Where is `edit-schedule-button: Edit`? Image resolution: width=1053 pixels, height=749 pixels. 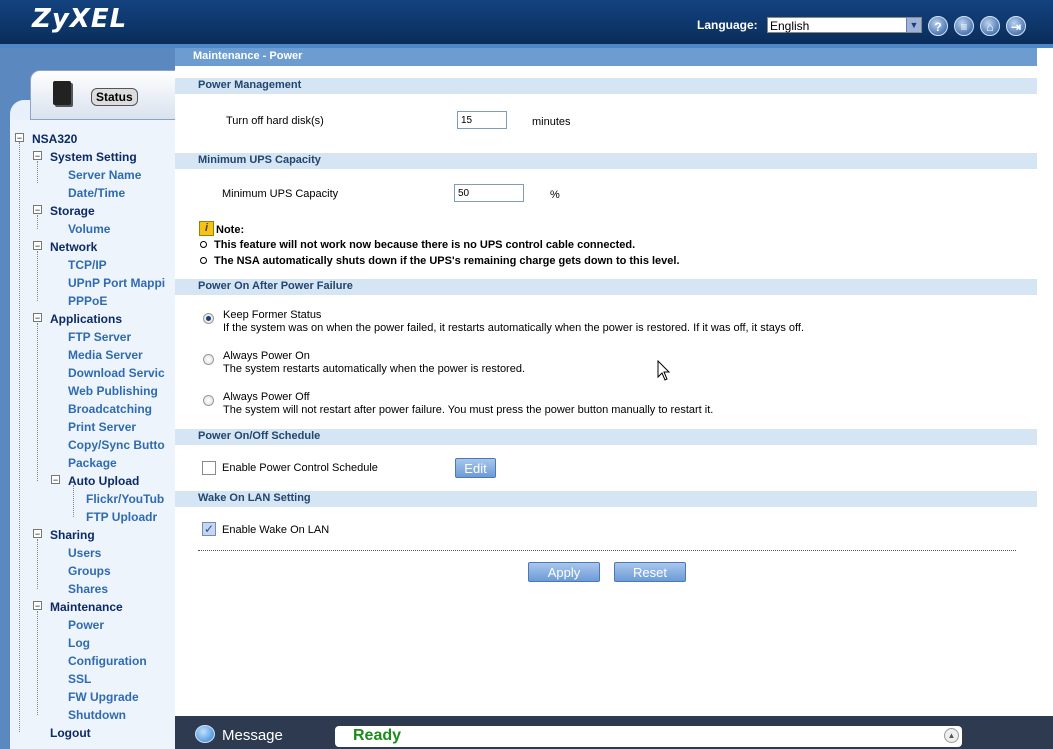
edit-schedule-button: Edit is located at coordinates (475, 468).